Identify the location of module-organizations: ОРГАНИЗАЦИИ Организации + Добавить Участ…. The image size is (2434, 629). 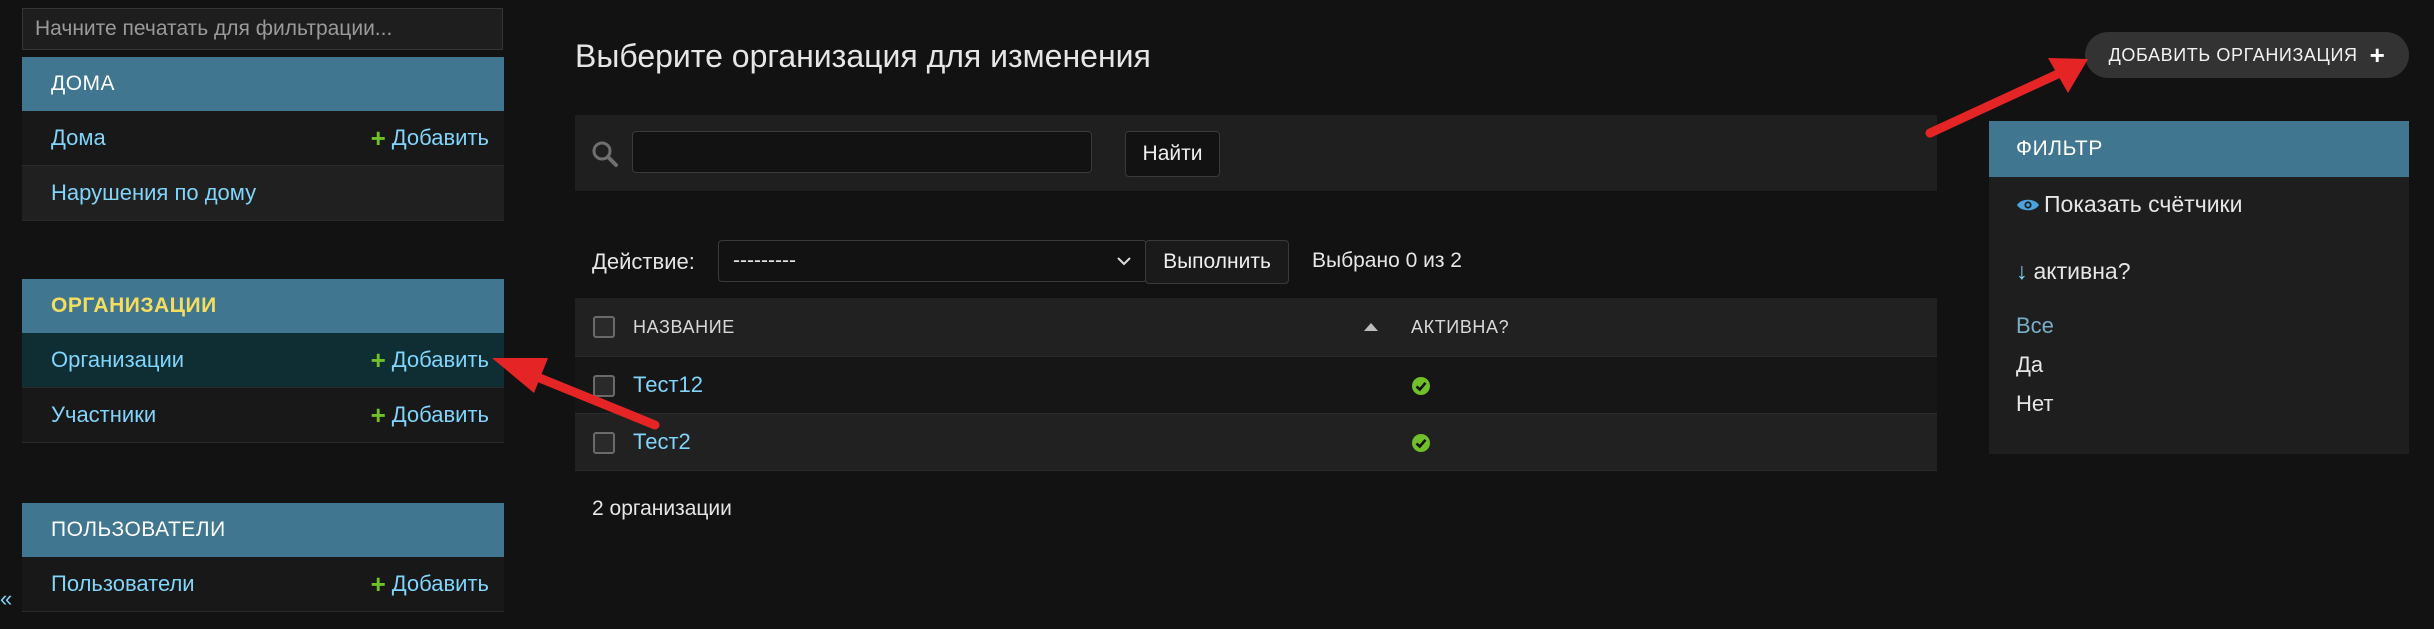
(263, 361).